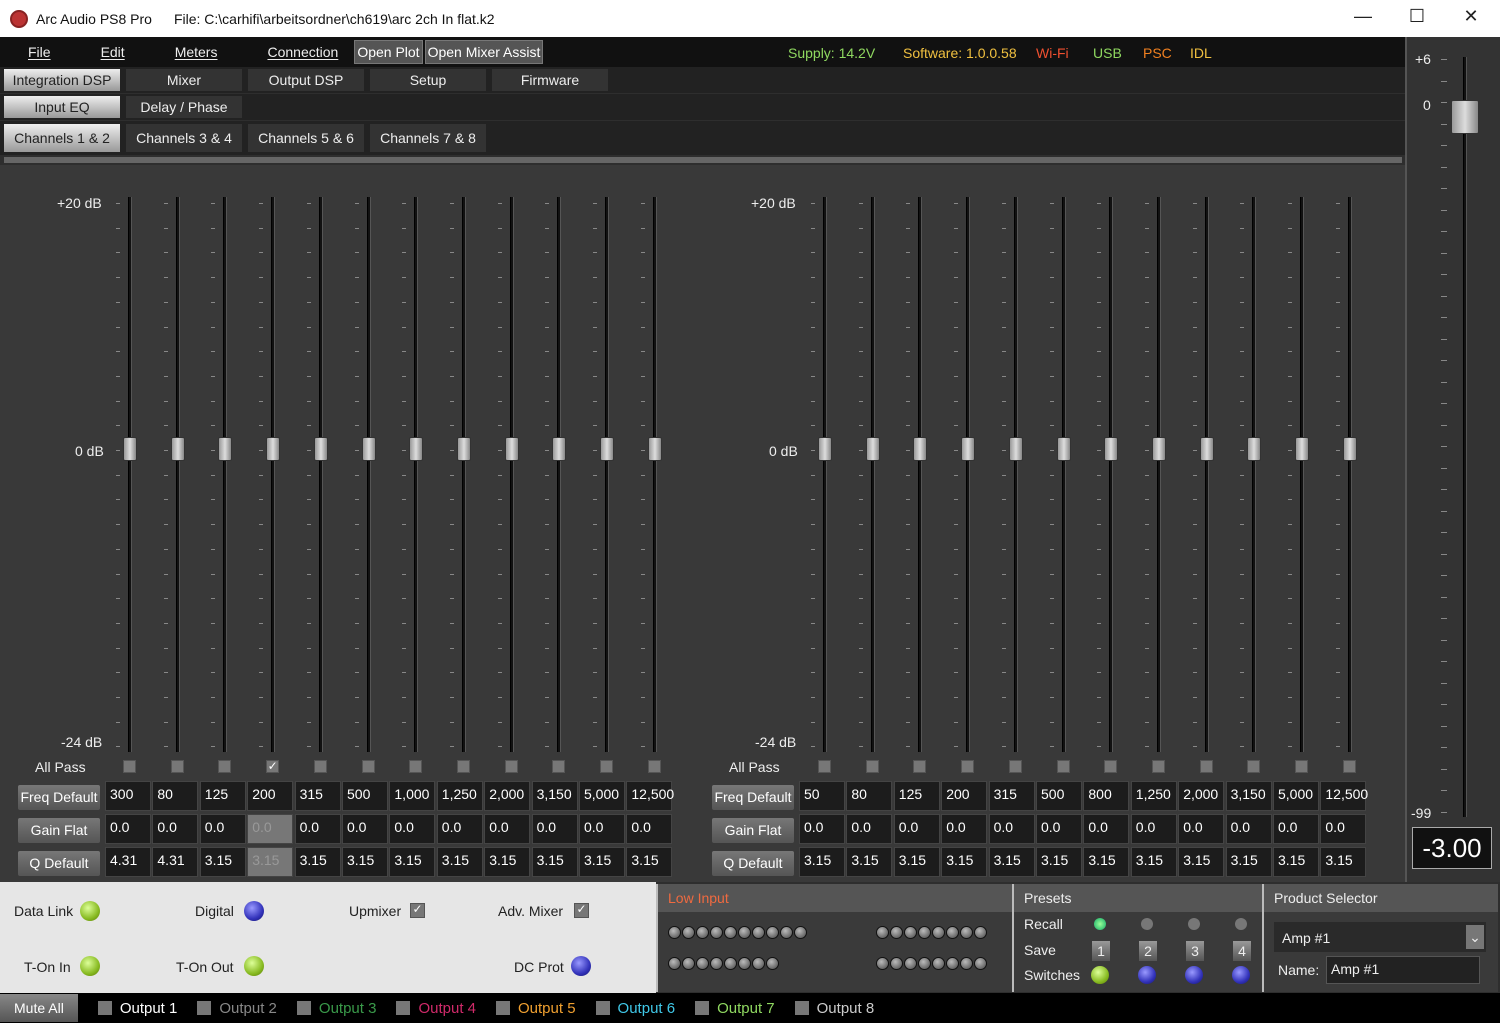 This screenshot has height=1023, width=1500. I want to click on left-freq-field: 12,500, so click(650, 796).